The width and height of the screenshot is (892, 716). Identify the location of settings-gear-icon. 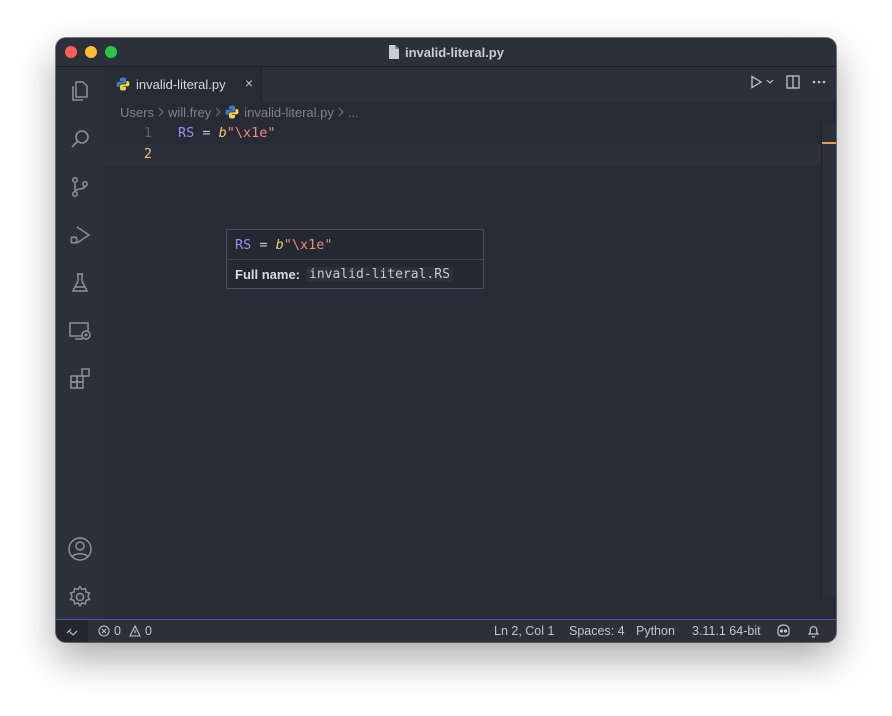
(80, 597).